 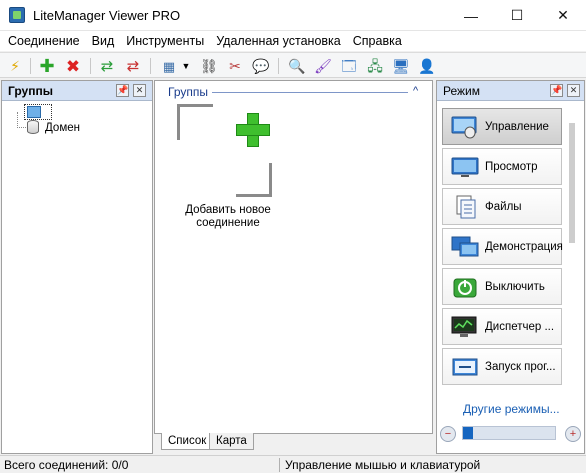 What do you see at coordinates (73, 66) in the screenshot?
I see `delete-icon: ✖` at bounding box center [73, 66].